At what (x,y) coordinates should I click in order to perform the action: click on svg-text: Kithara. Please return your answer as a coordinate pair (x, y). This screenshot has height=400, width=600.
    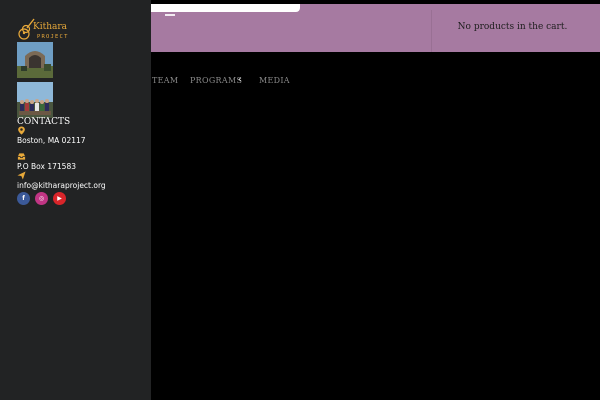
    Looking at the image, I should click on (50, 27).